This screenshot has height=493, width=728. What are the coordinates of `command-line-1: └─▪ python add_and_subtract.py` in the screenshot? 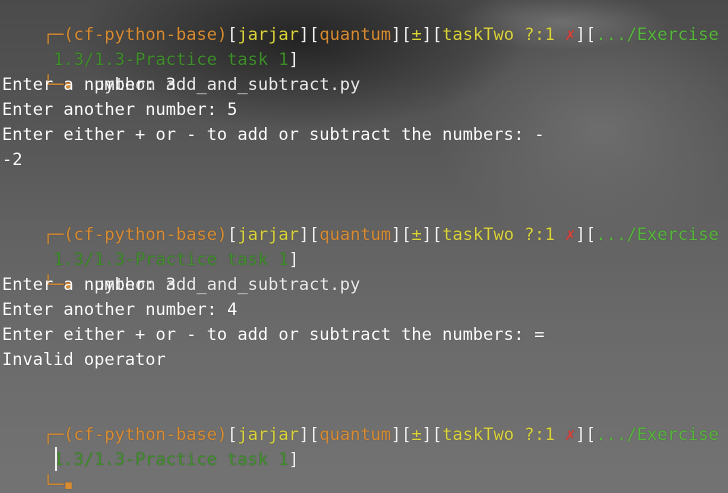 It's located at (181, 71).